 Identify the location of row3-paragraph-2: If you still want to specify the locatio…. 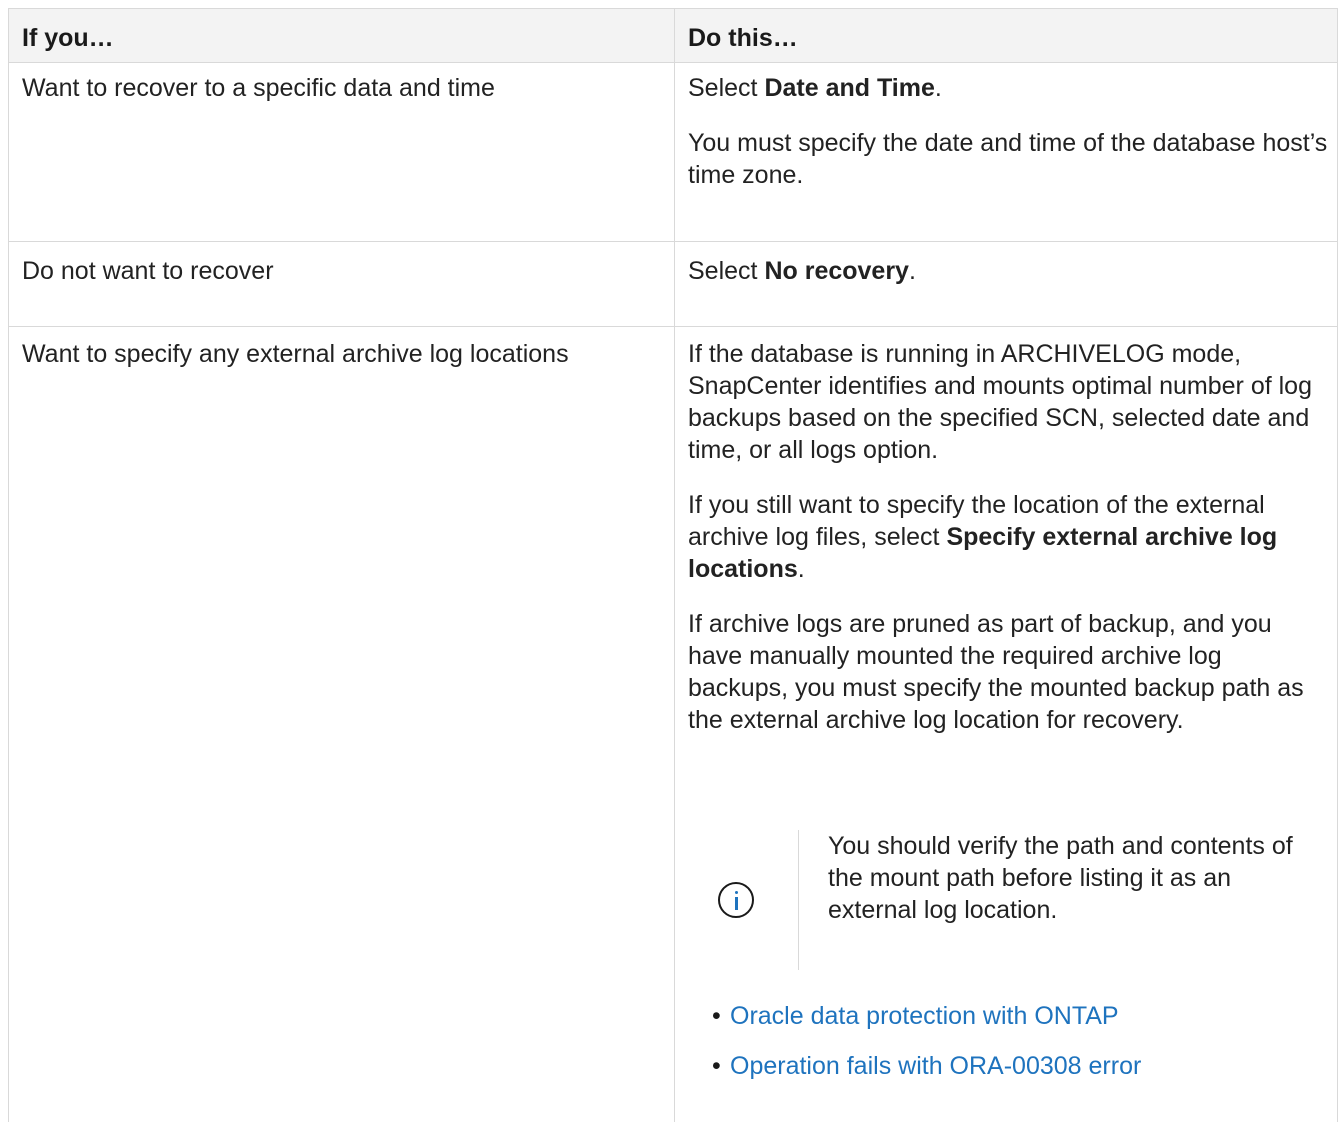
(1008, 537).